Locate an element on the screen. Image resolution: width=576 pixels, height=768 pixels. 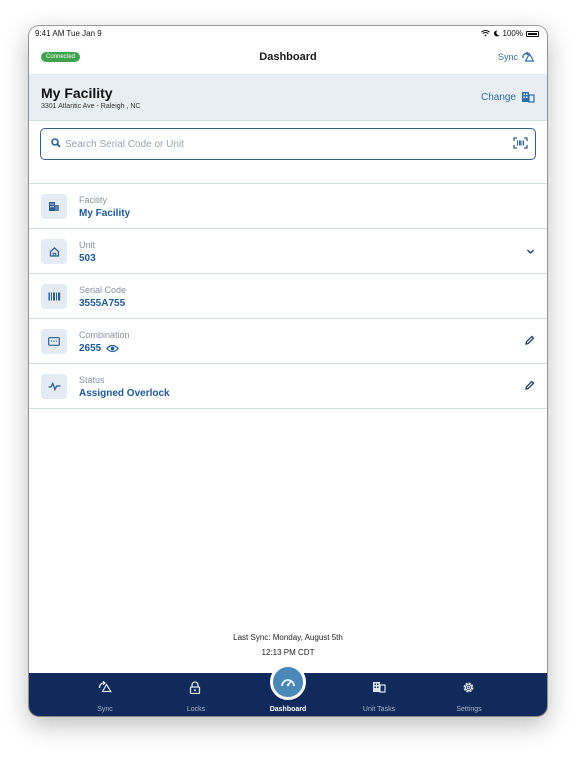
activity-icon is located at coordinates (54, 386).